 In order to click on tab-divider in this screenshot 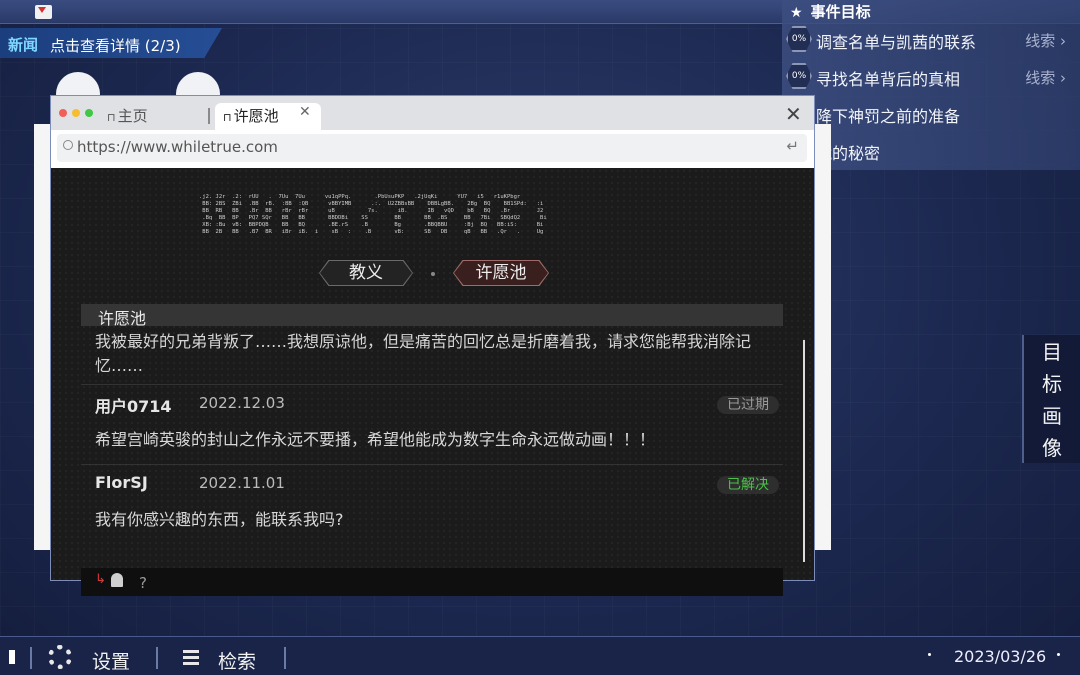, I will do `click(209, 116)`.